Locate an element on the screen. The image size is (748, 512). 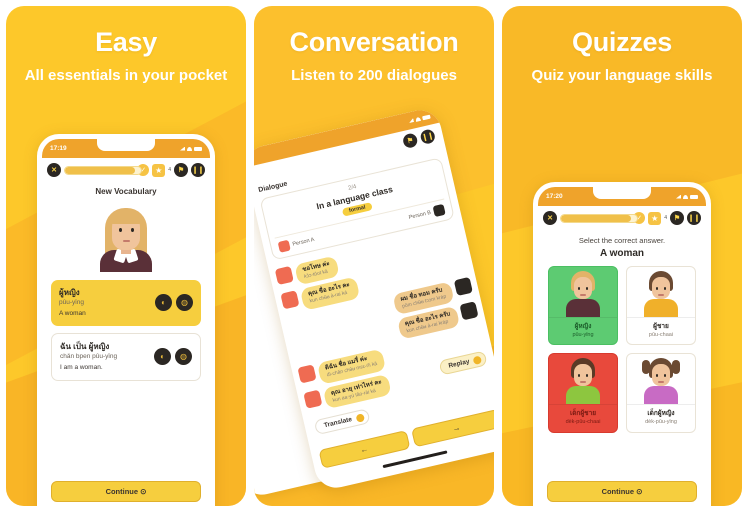
lesson-progress-bar is located at coordinates (103, 170).